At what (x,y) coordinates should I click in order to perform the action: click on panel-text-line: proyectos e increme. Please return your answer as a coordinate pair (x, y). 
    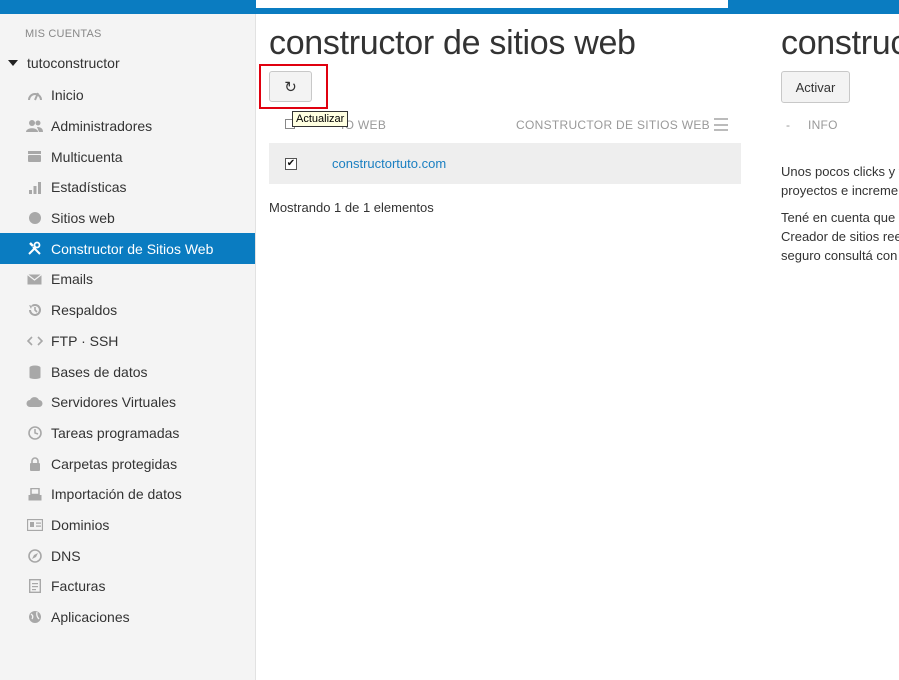
    Looking at the image, I should click on (840, 190).